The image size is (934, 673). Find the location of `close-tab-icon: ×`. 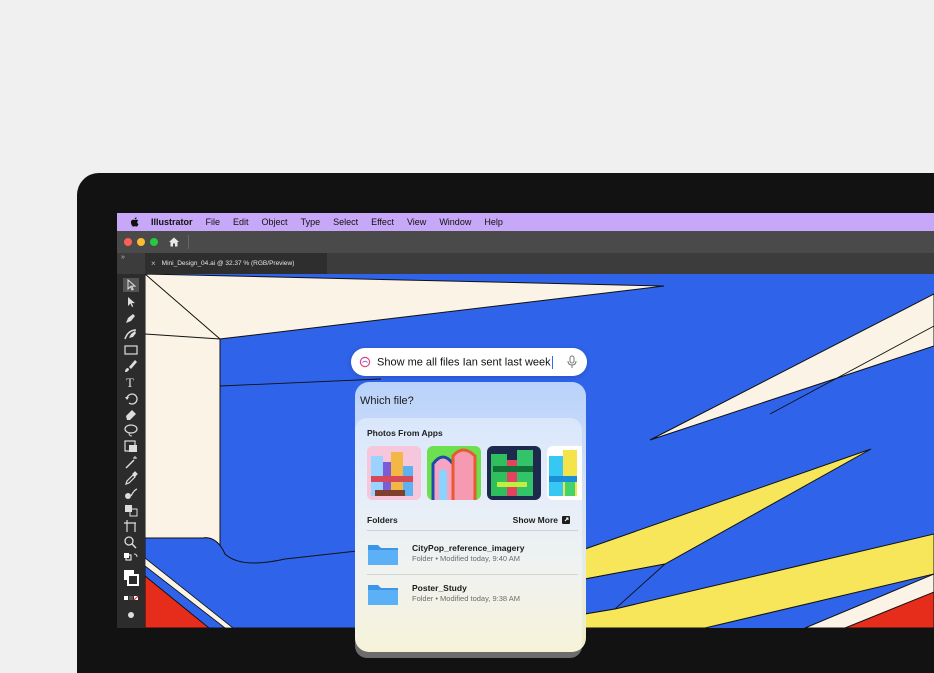

close-tab-icon: × is located at coordinates (153, 263).